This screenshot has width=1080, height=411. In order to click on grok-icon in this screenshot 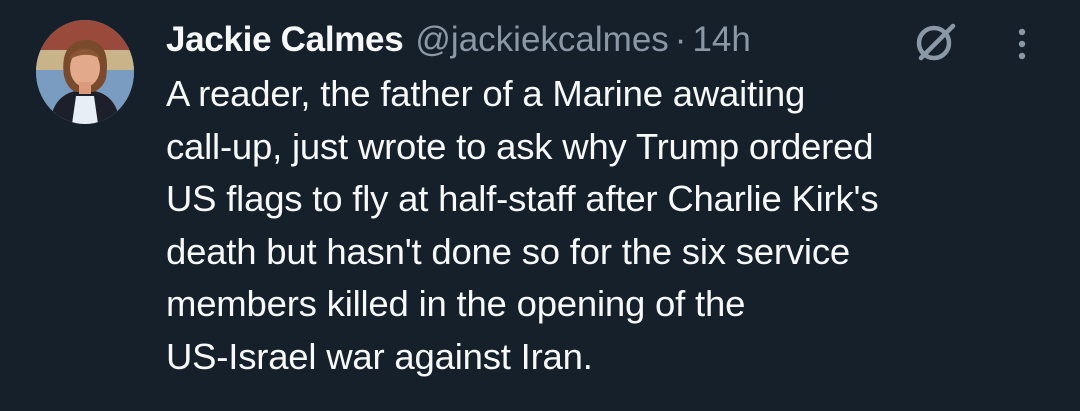, I will do `click(936, 42)`.